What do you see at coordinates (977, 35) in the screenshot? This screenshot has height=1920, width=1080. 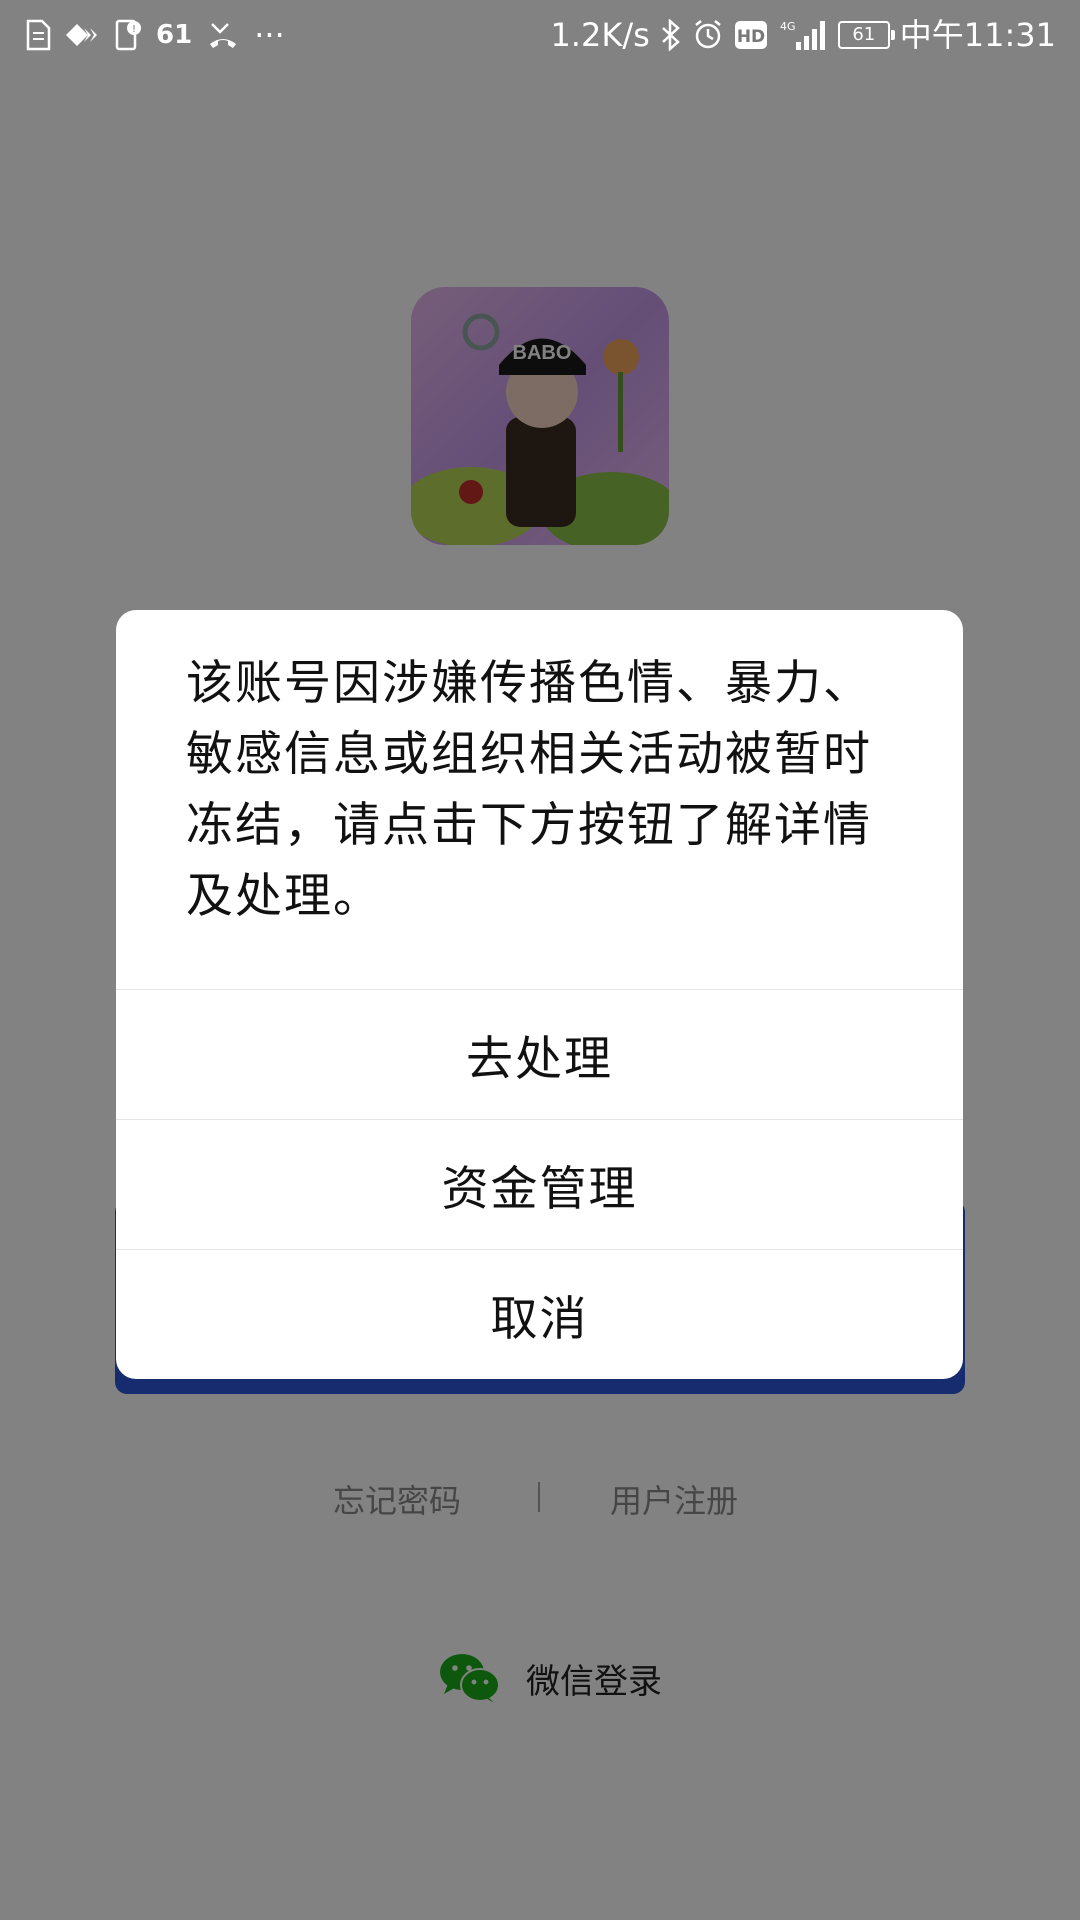 I see `status-time: 中午11:31` at bounding box center [977, 35].